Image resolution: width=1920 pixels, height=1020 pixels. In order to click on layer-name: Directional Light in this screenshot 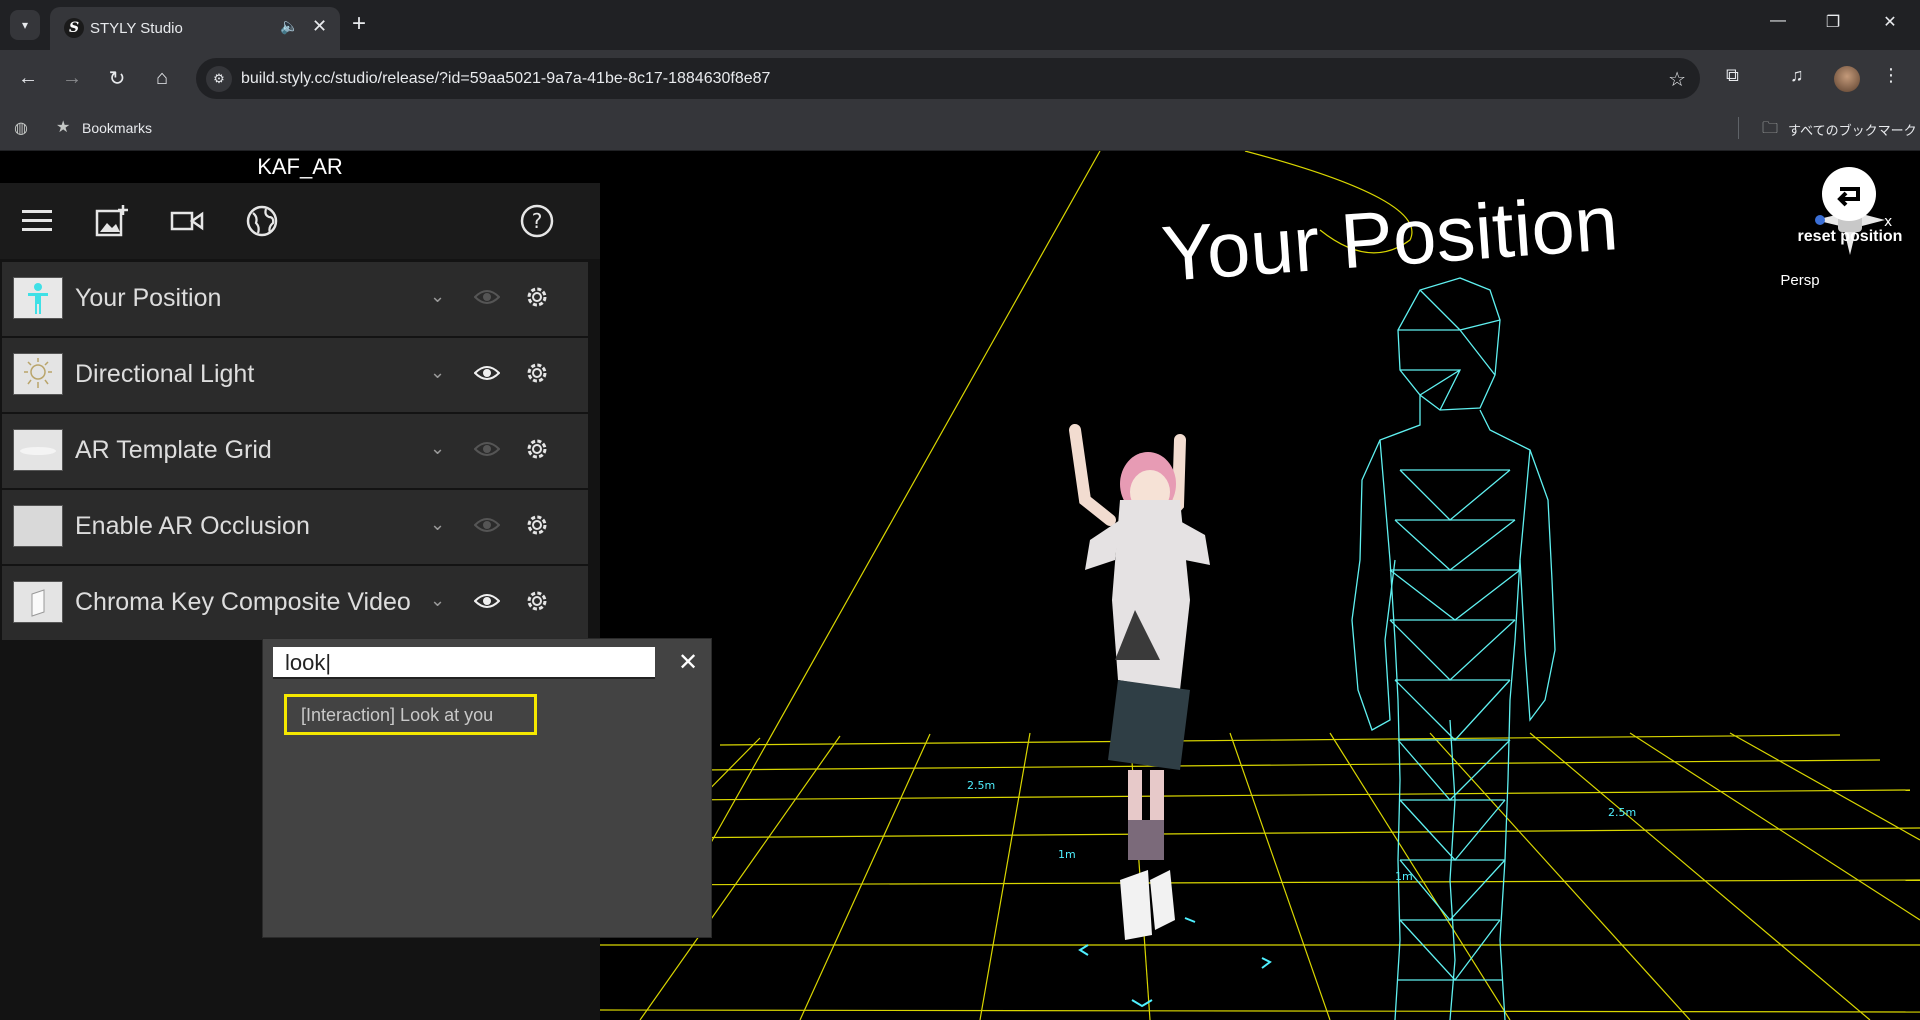, I will do `click(165, 374)`.